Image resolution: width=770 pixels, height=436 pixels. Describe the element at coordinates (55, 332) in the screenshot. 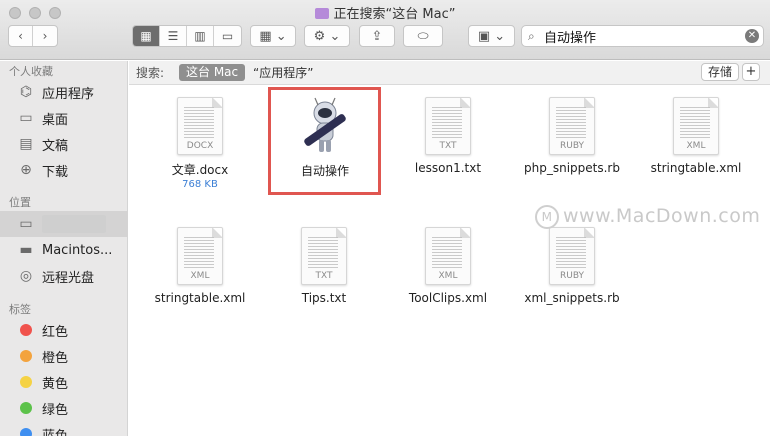

I see `sidebar-item-label: 红色` at that location.